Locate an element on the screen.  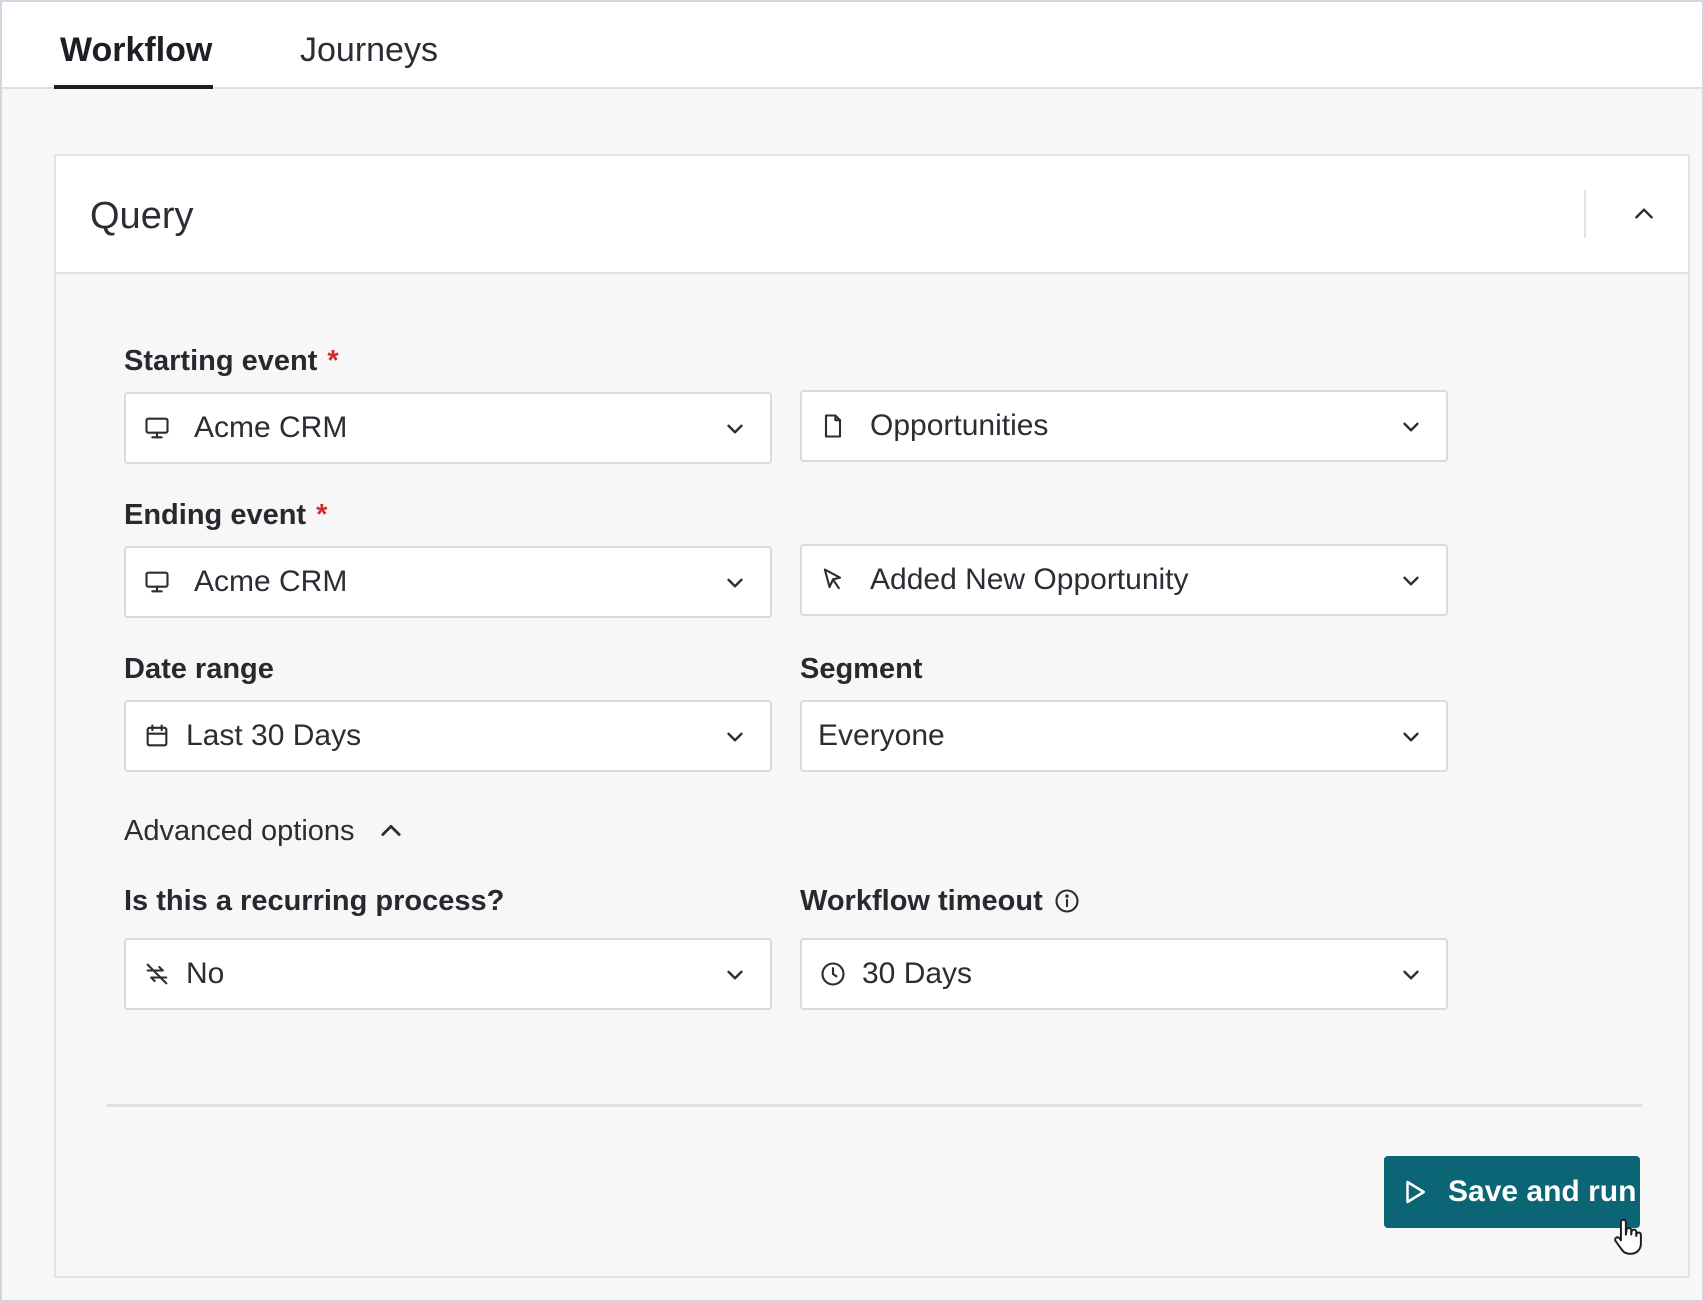
card-title: Query is located at coordinates (142, 216).